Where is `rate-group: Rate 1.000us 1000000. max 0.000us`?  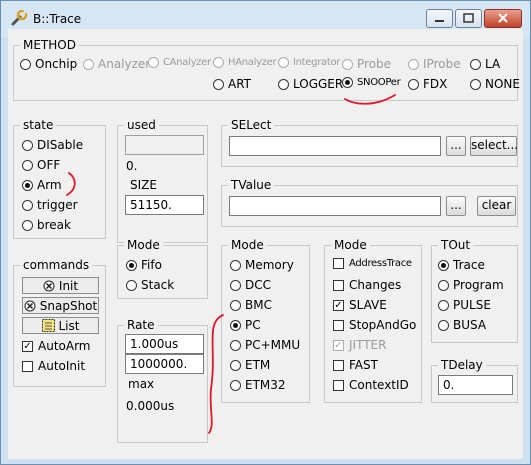
rate-group: Rate 1.000us 1000000. max 0.000us is located at coordinates (162, 380).